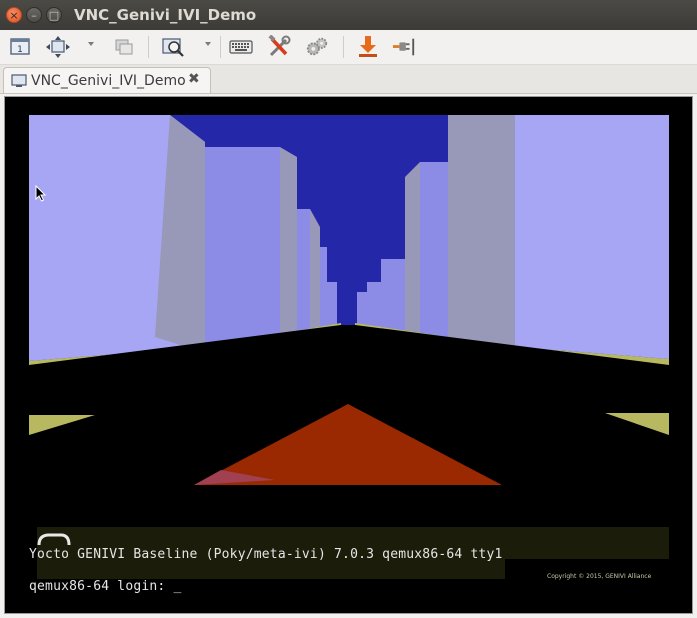  I want to click on tools-icon, so click(279, 46).